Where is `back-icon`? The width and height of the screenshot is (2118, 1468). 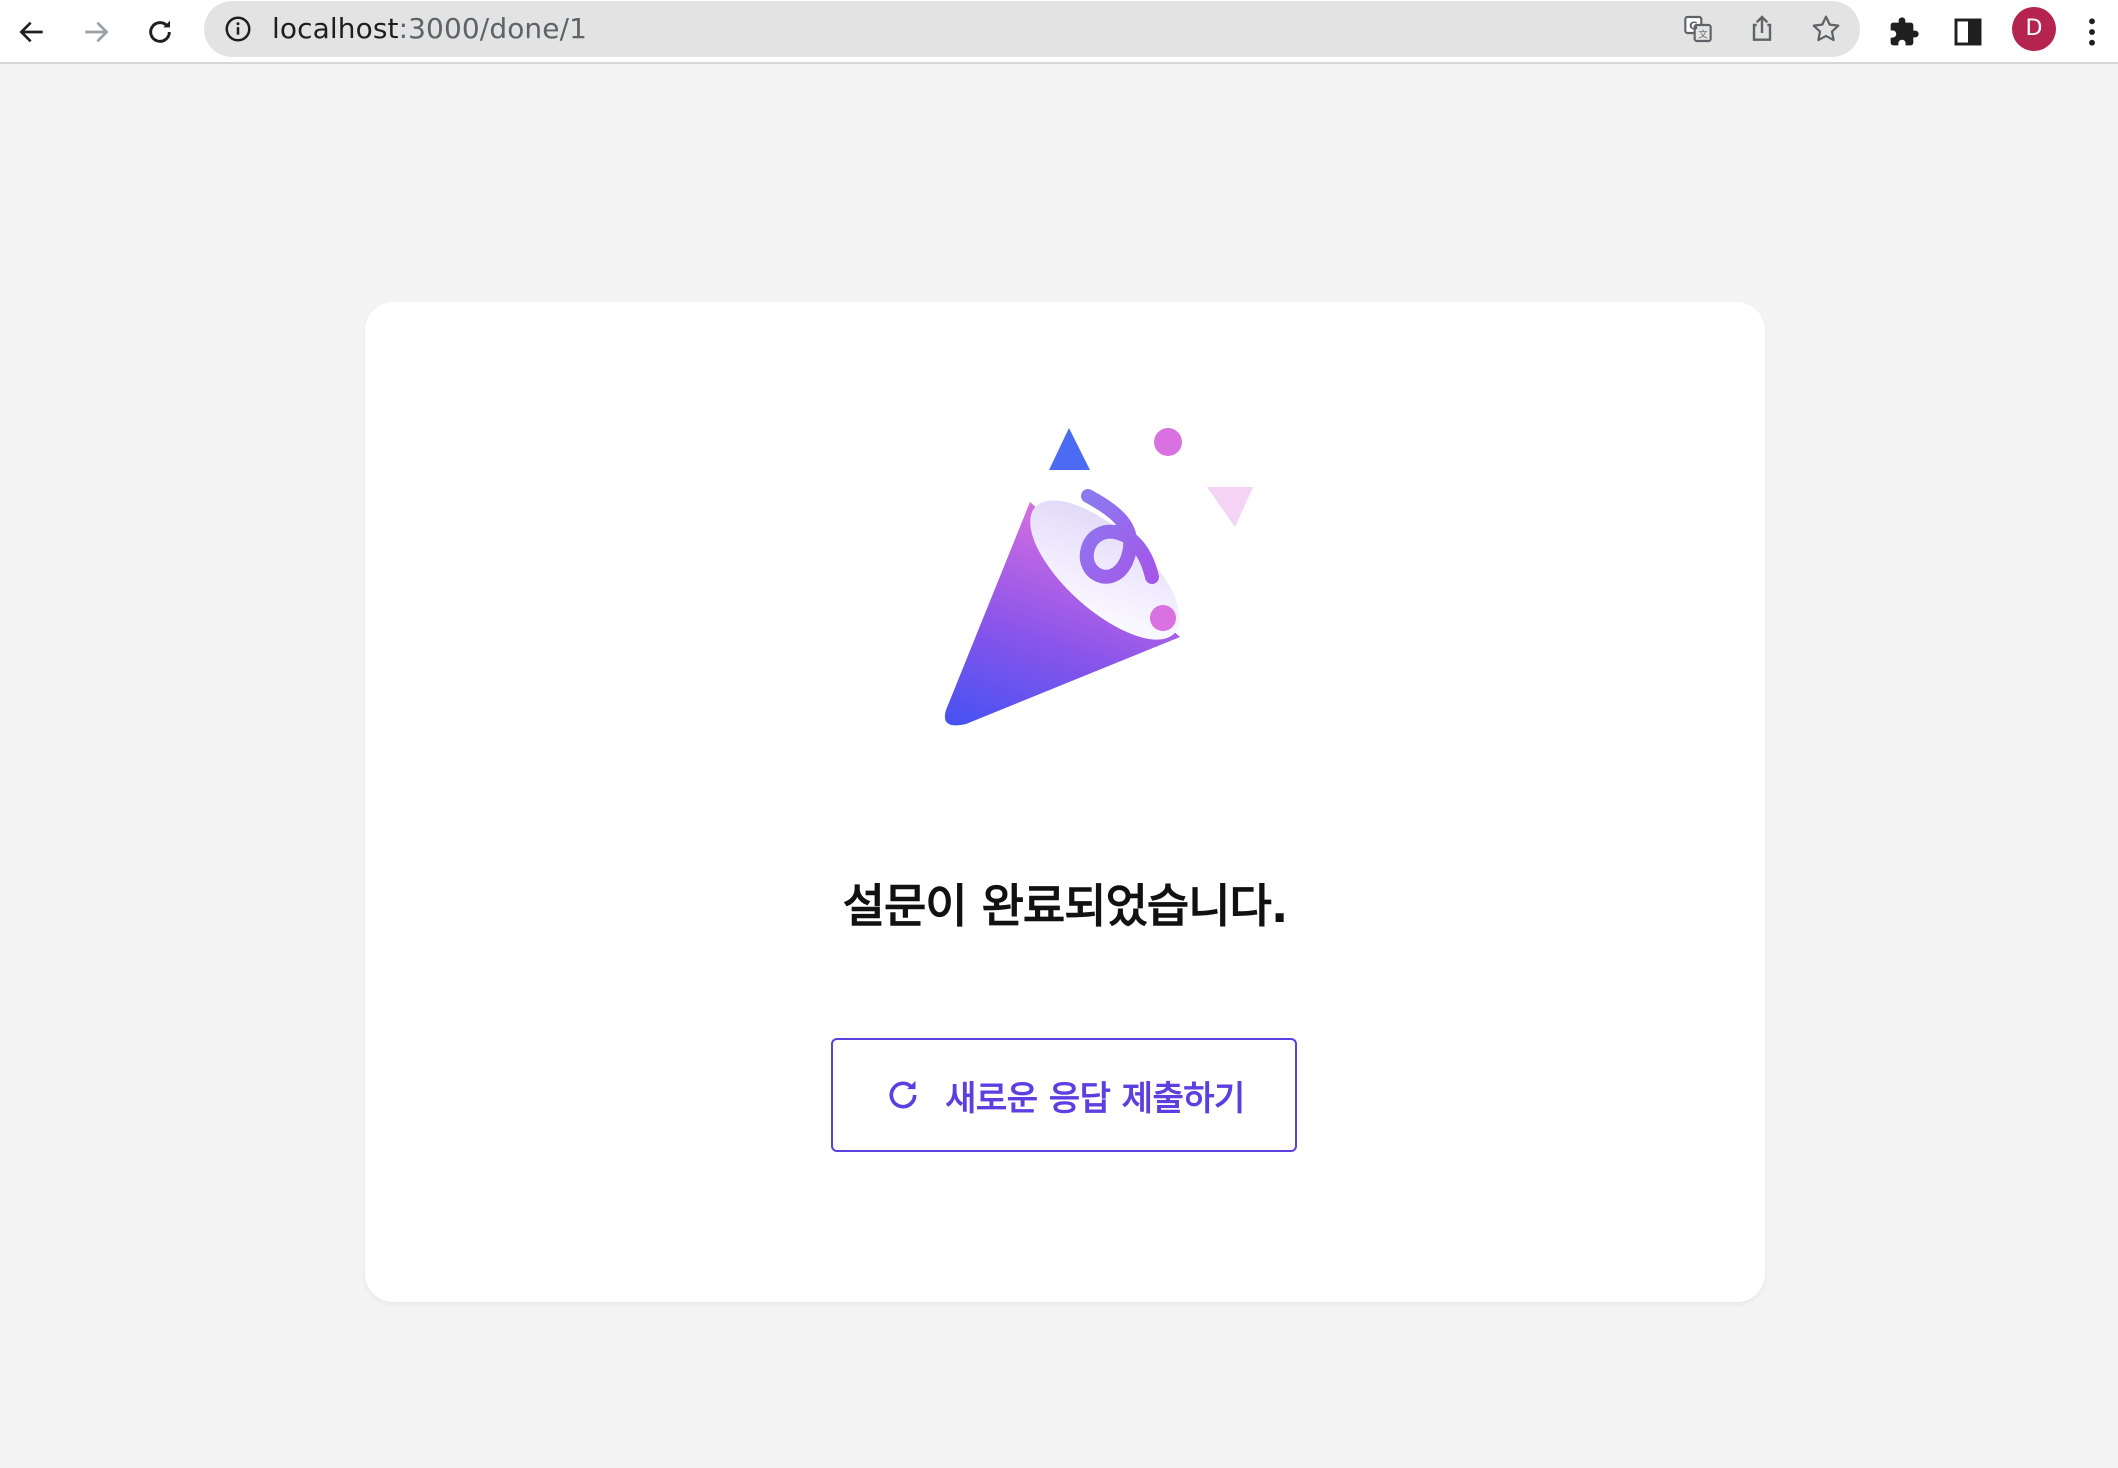
back-icon is located at coordinates (31, 32).